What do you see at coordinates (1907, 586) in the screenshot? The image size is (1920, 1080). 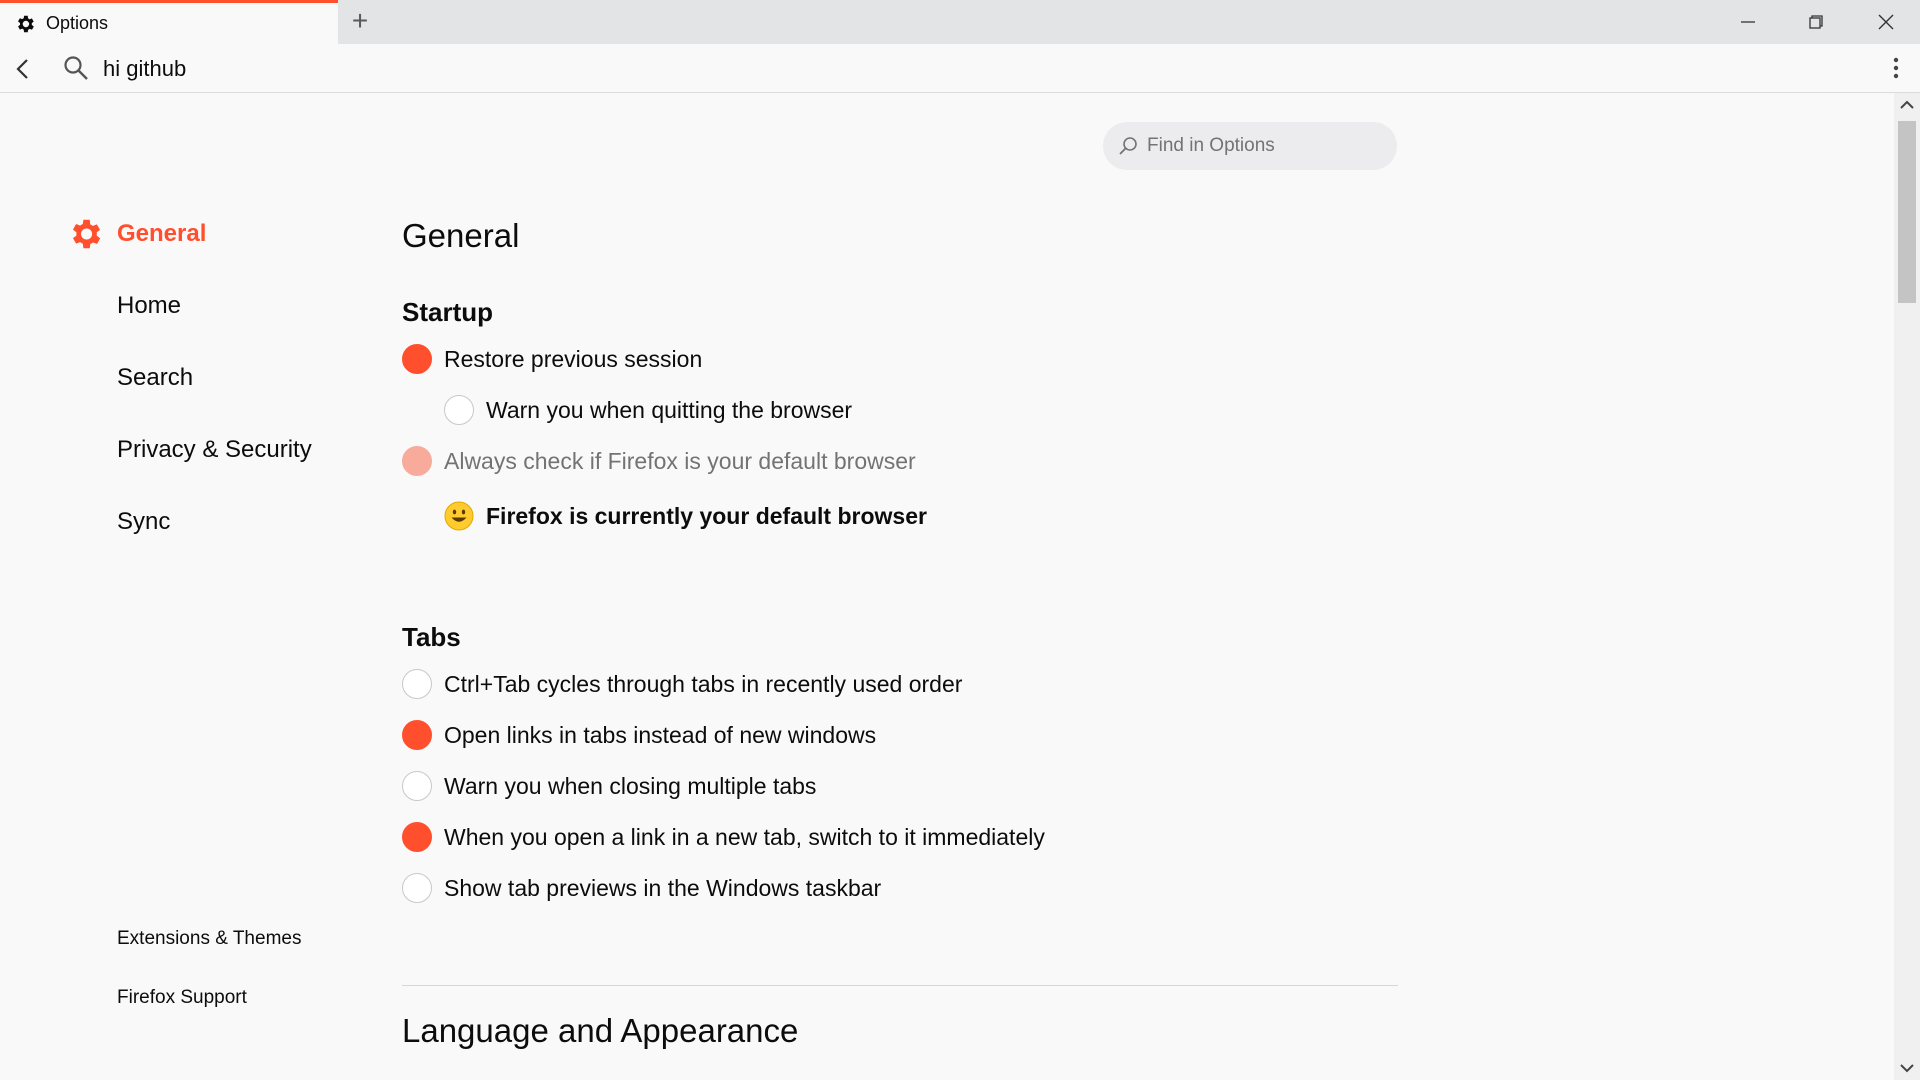 I see `page-scrollbar` at bounding box center [1907, 586].